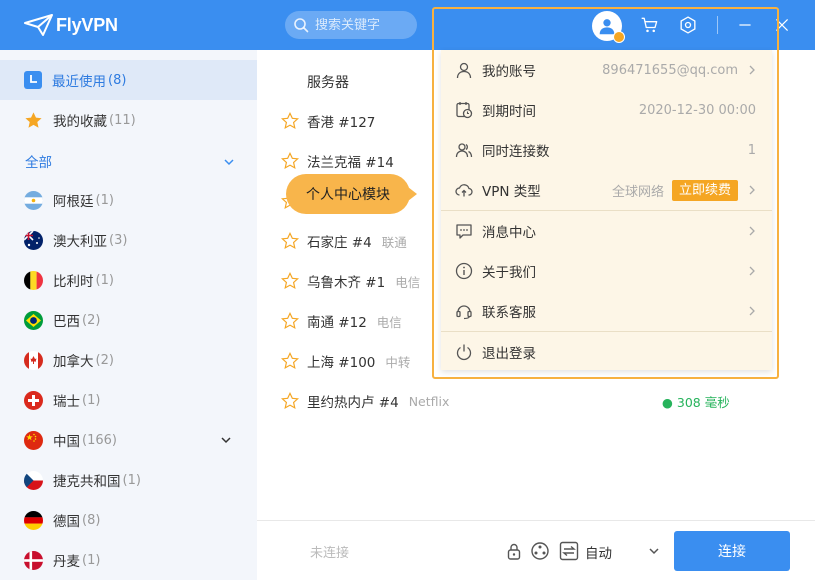 This screenshot has height=580, width=815. I want to click on menu-item-about: 关于我们, so click(606, 271).